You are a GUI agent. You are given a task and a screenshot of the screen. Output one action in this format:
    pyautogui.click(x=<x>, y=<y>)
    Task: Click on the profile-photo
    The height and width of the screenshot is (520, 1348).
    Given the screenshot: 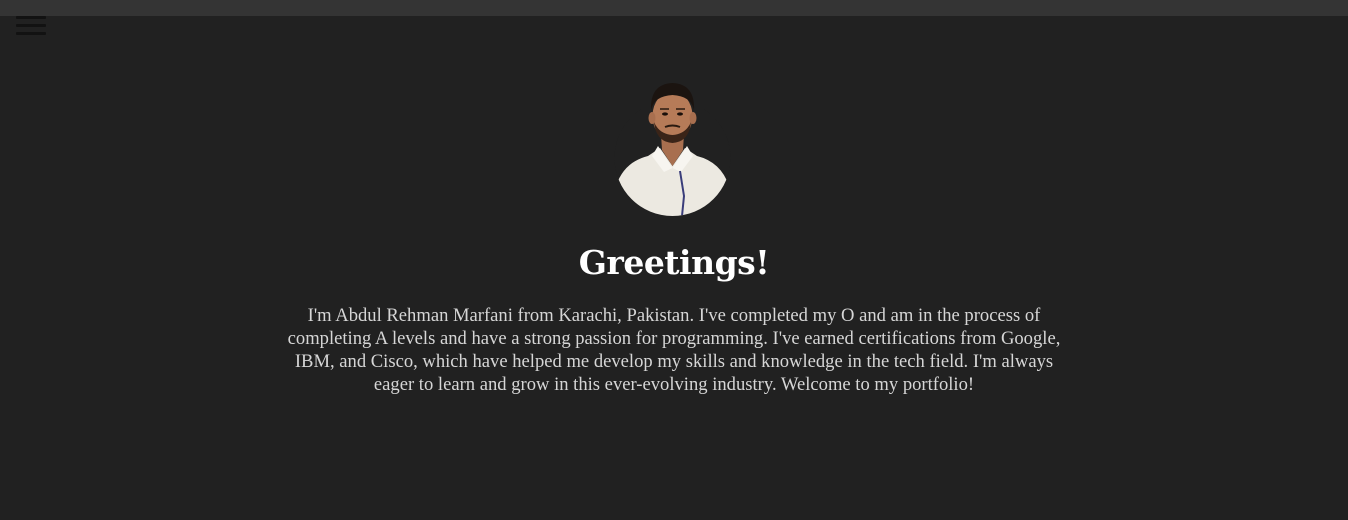 What is the action you would take?
    pyautogui.click(x=672, y=146)
    